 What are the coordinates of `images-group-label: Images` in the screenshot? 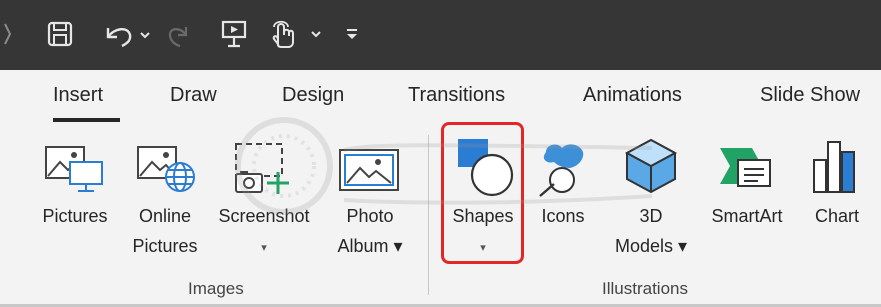 It's located at (216, 288).